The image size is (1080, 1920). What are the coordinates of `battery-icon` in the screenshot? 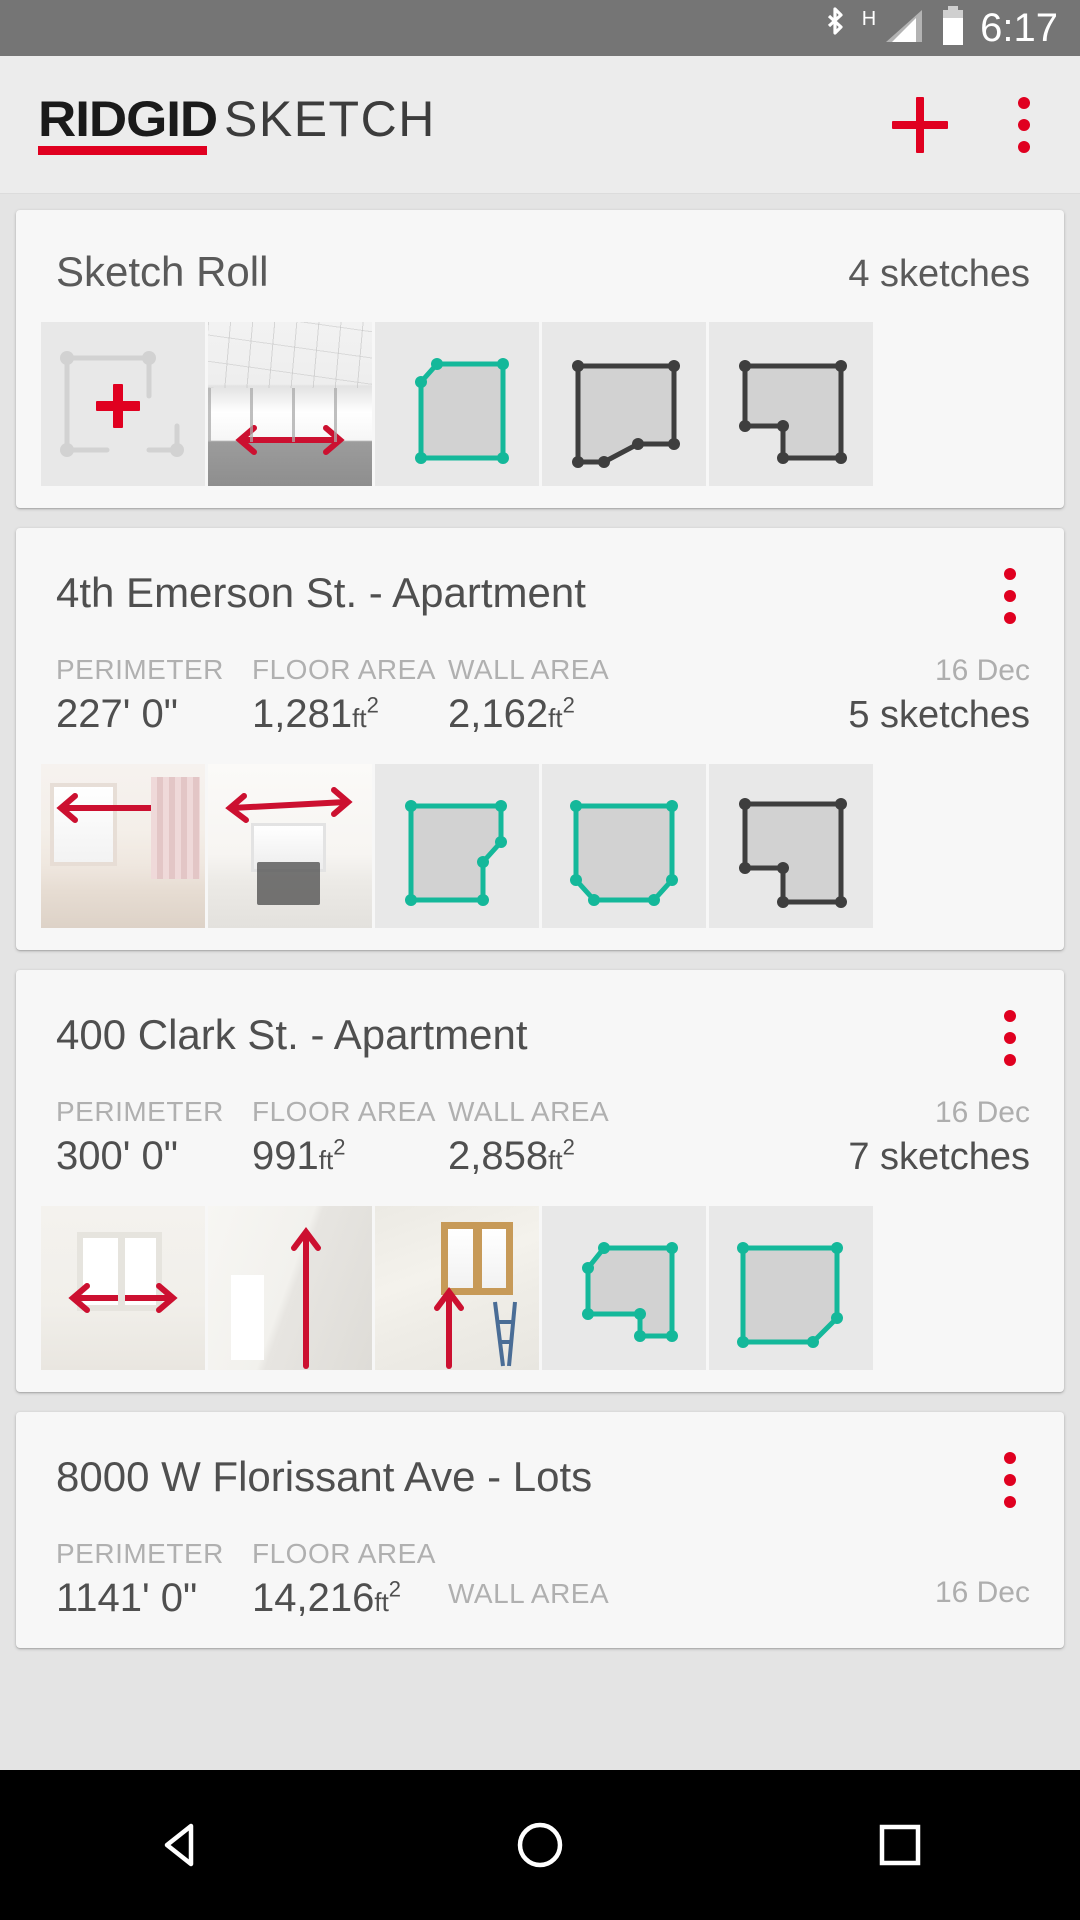 It's located at (953, 28).